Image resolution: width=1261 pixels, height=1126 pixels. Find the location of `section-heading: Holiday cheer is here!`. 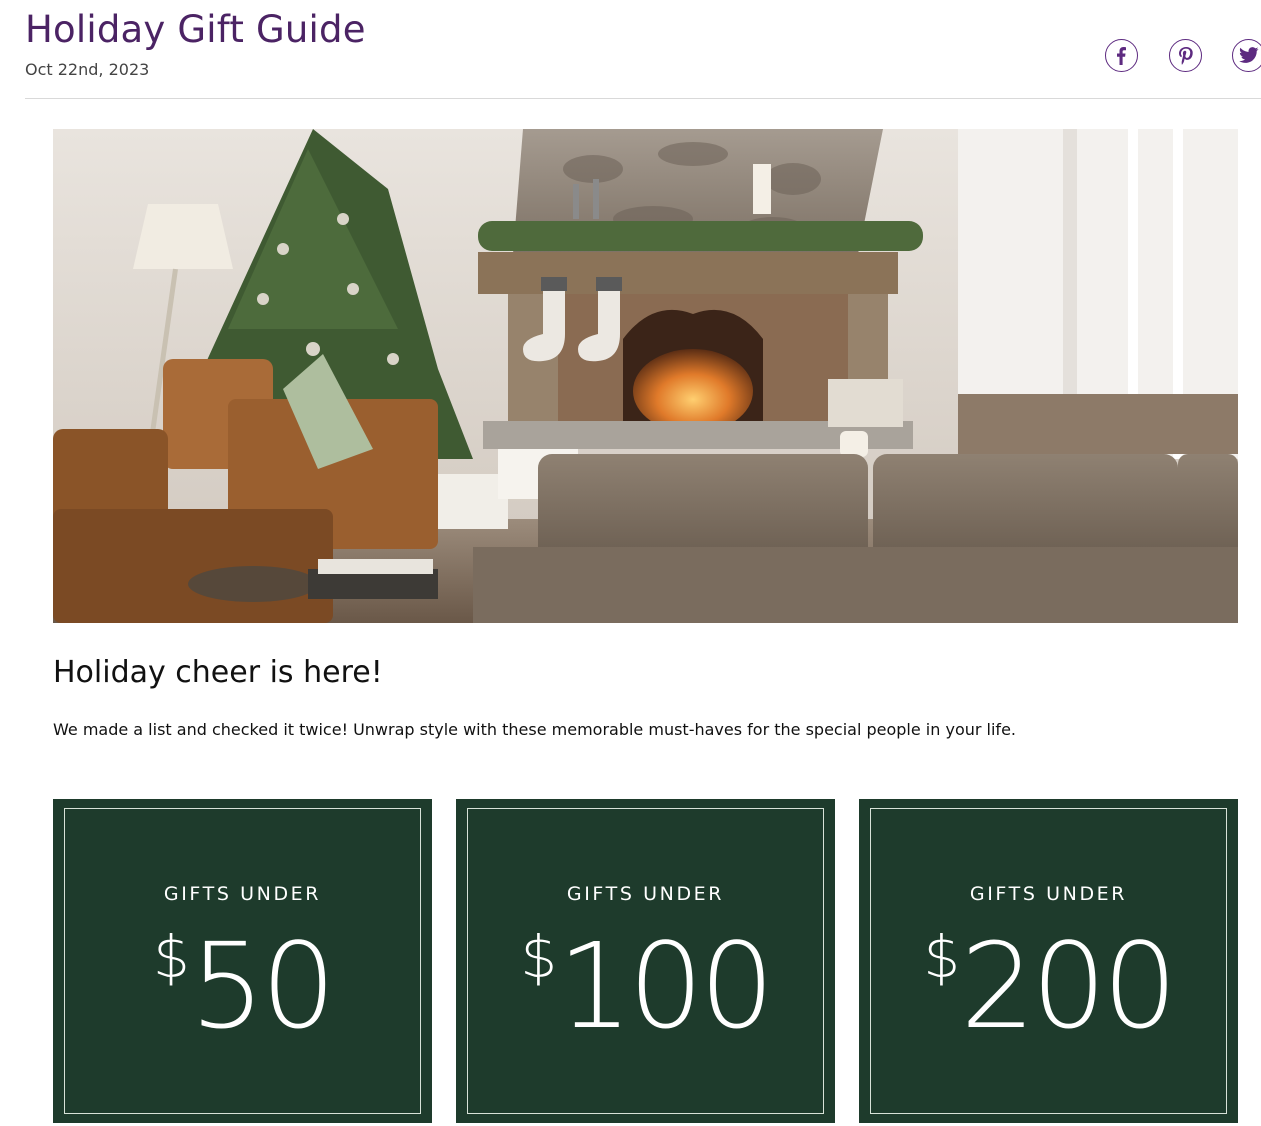

section-heading: Holiday cheer is here! is located at coordinates (218, 672).